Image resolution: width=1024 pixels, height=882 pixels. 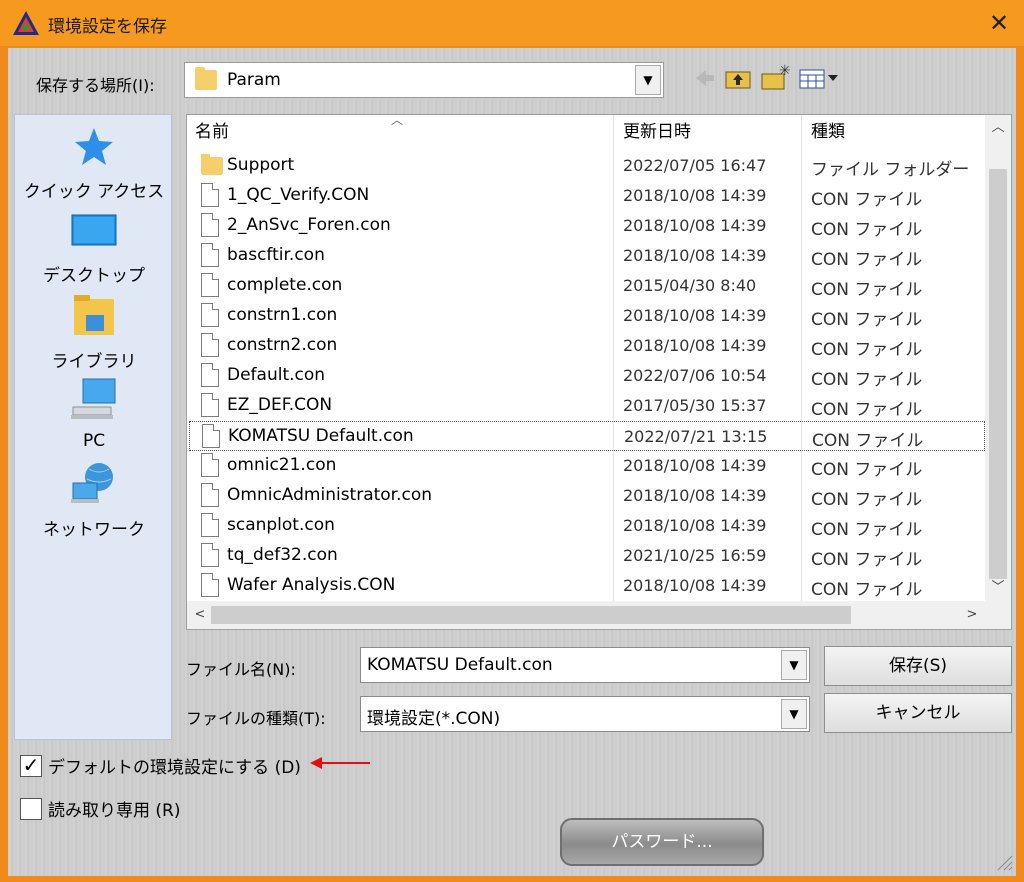 I want to click on view-menu-icon, so click(x=819, y=78).